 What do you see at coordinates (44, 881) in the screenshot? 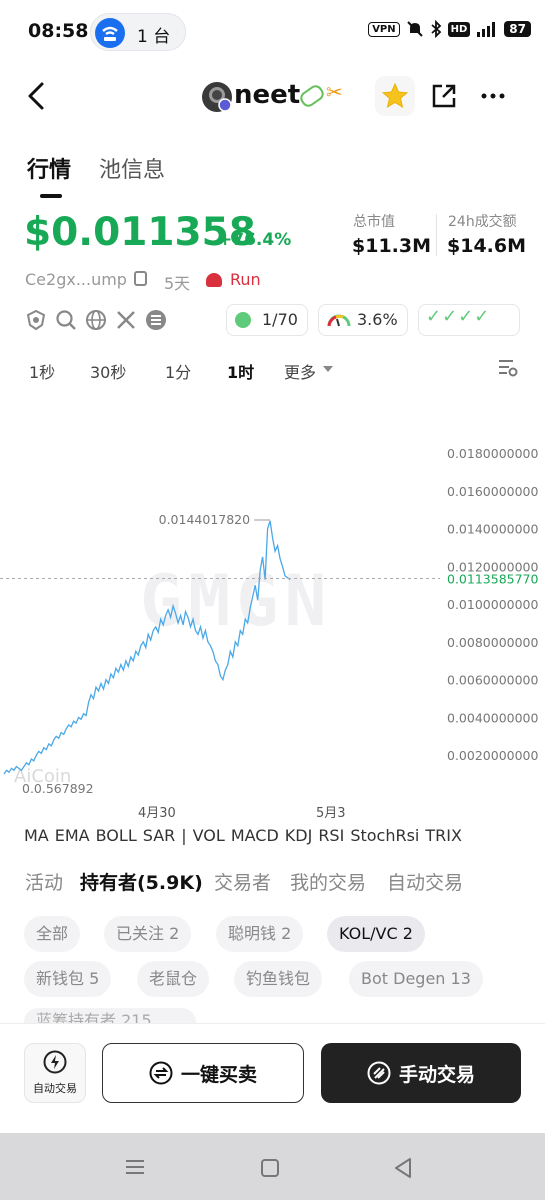
I see `tab-activity: 活动` at bounding box center [44, 881].